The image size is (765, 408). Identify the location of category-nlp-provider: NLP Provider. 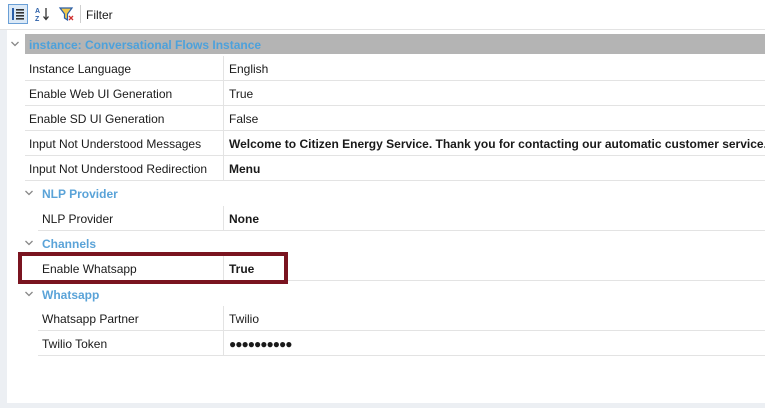
(389, 193).